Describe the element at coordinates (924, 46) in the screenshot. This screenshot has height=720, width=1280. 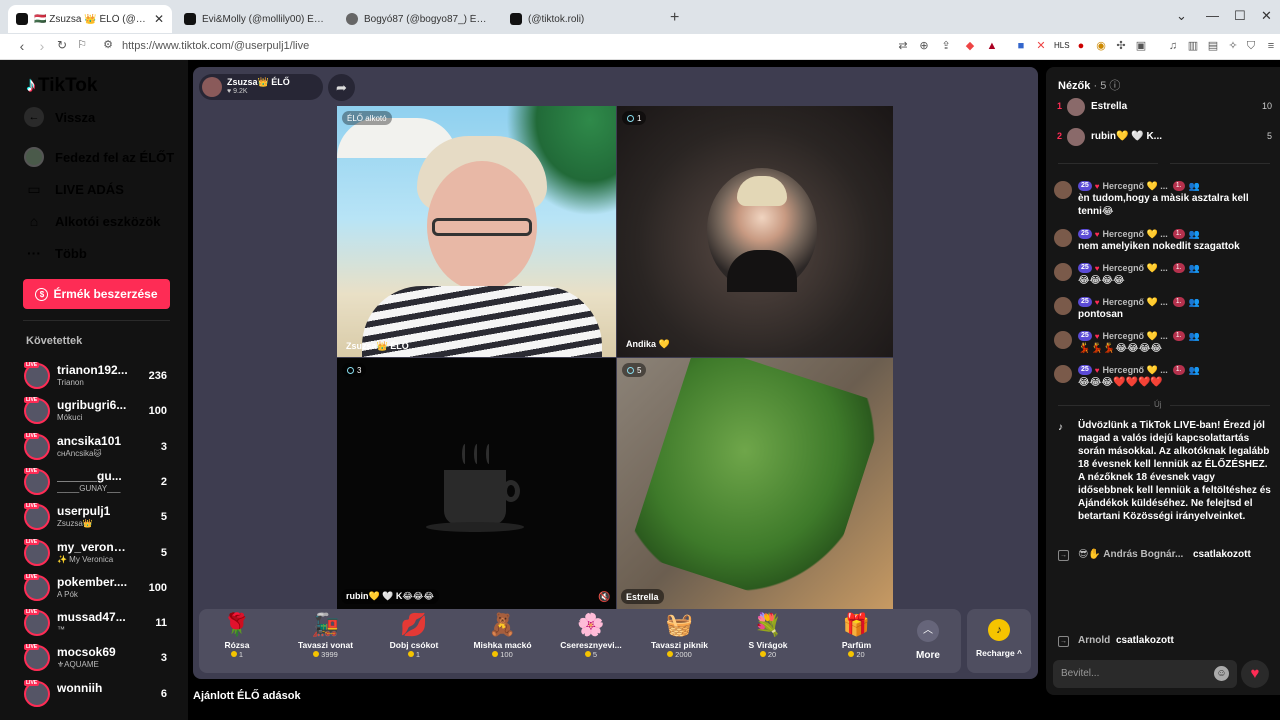
I see `zoom-icon: ⊕` at that location.